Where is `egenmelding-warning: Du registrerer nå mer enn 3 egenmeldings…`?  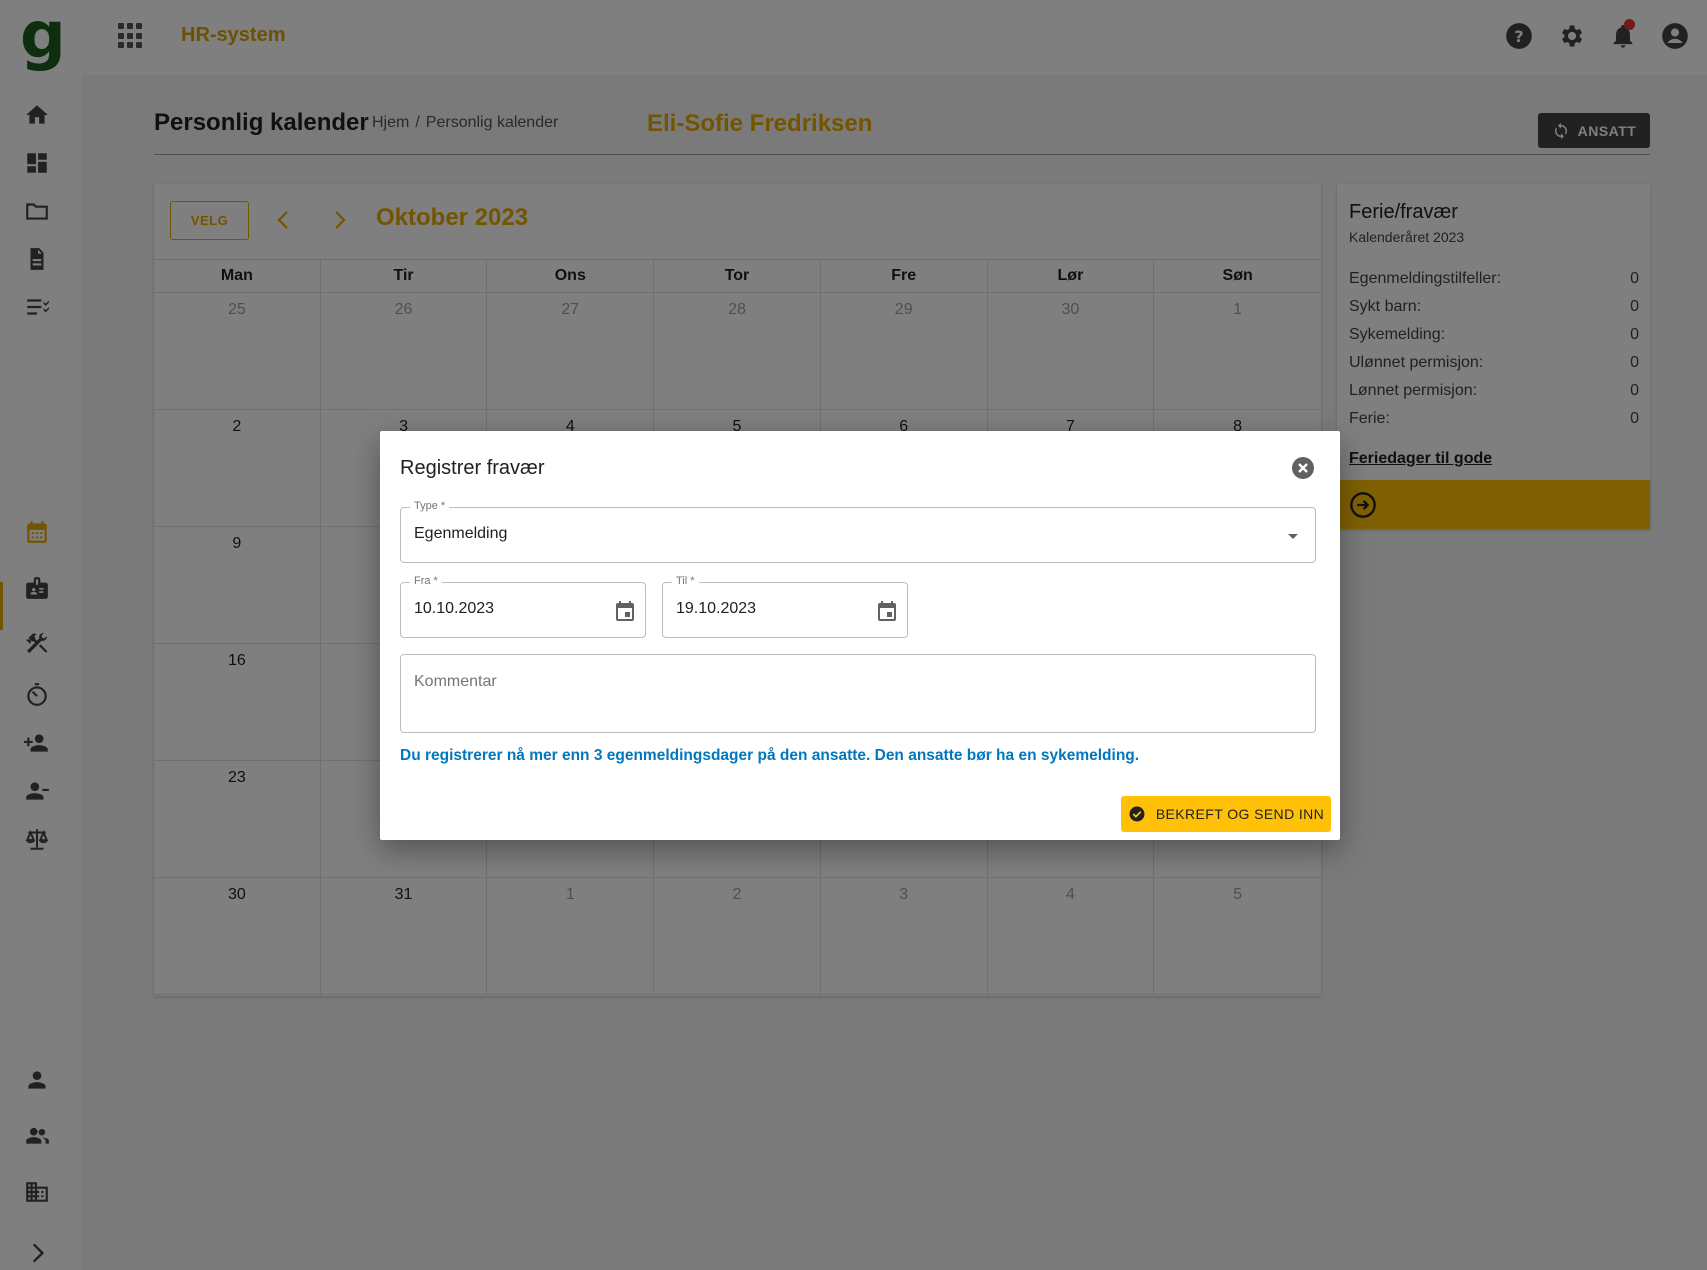 egenmelding-warning: Du registrerer nå mer enn 3 egenmeldings… is located at coordinates (770, 755).